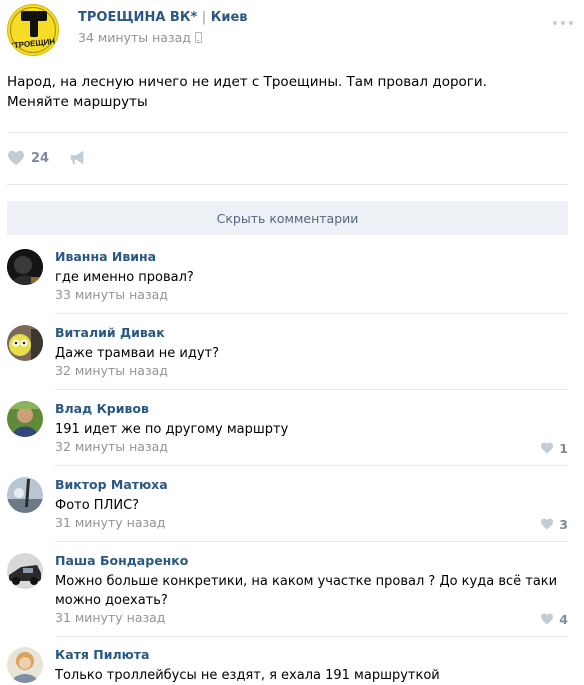 This screenshot has width=584, height=685. What do you see at coordinates (565, 23) in the screenshot?
I see `more-icon` at bounding box center [565, 23].